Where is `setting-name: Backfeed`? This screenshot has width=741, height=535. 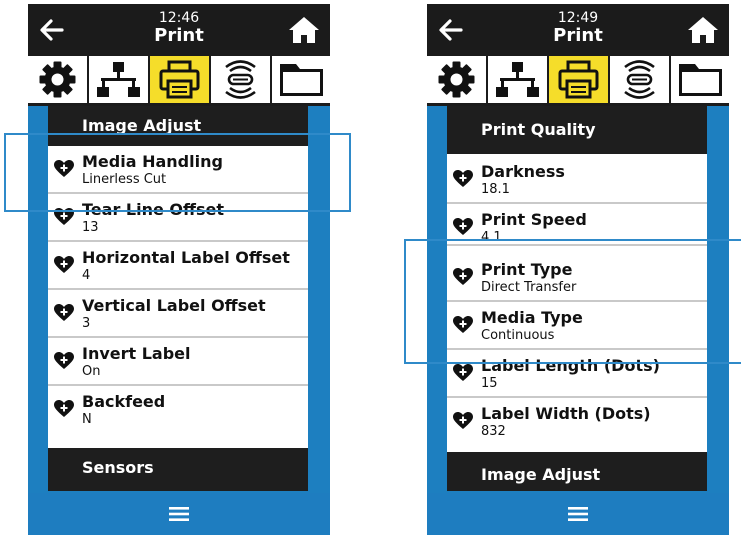
setting-name: Backfeed is located at coordinates (124, 401).